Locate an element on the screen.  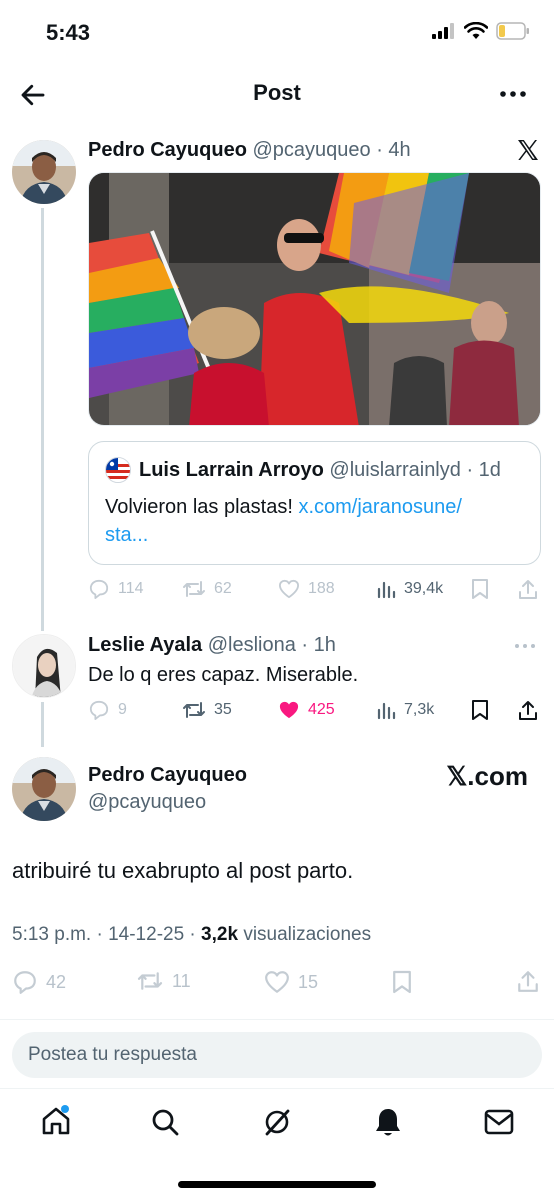
tweet-time: · 4h is located at coordinates (393, 150).